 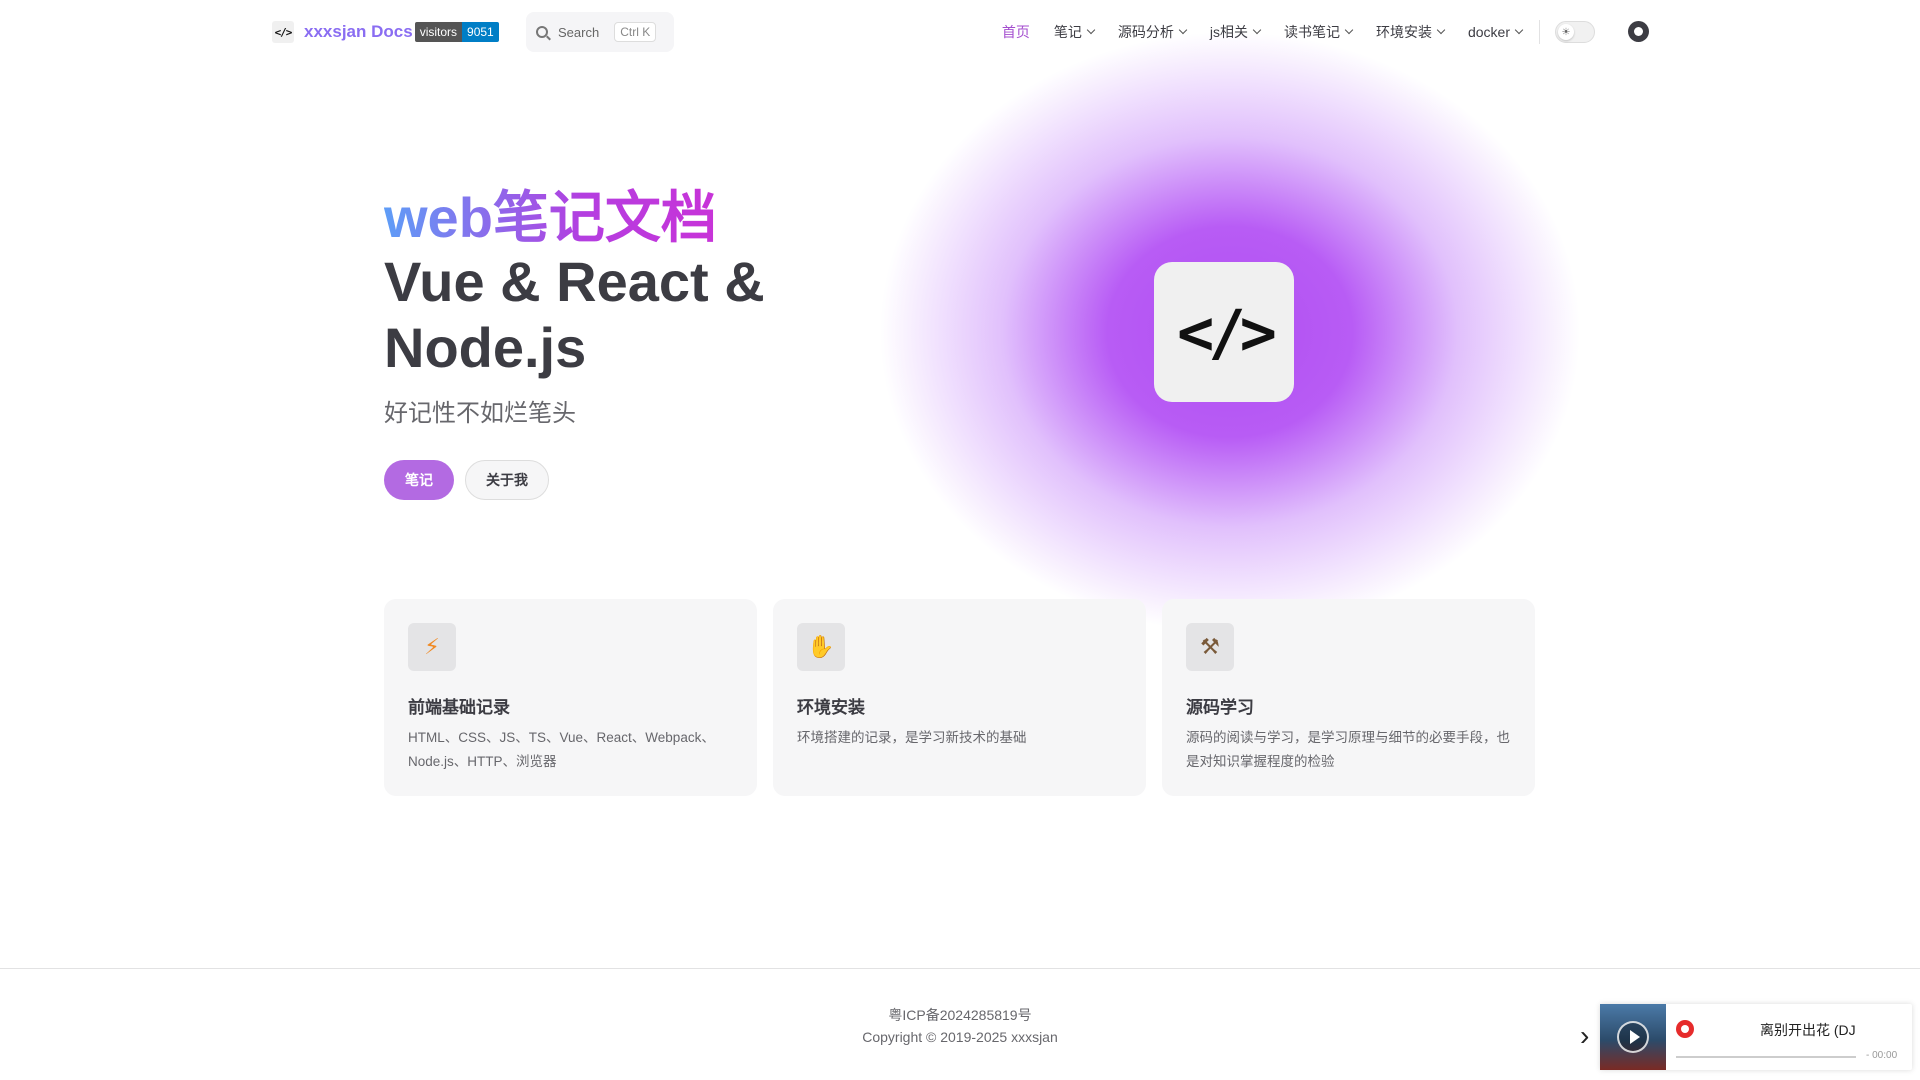 I want to click on nav-divider, so click(x=1539, y=32).